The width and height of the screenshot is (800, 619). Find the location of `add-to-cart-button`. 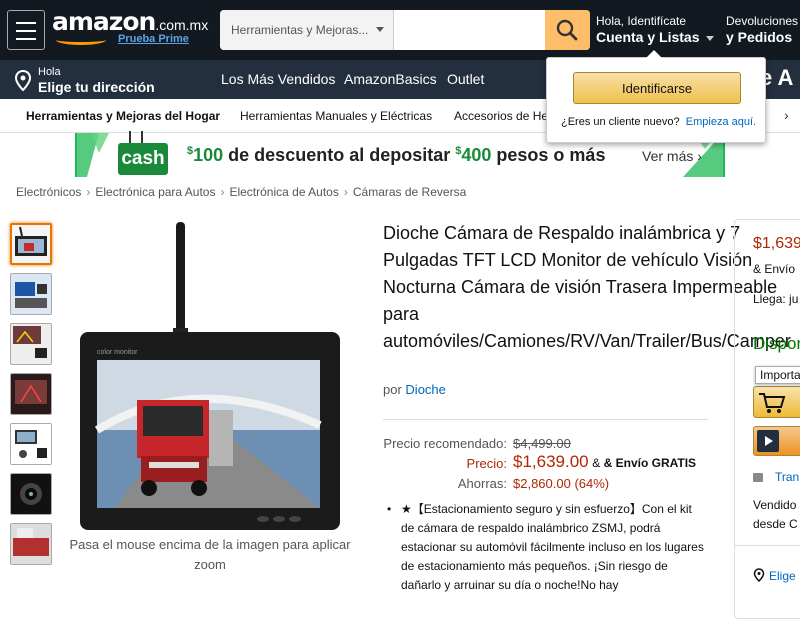

add-to-cart-button is located at coordinates (776, 402).